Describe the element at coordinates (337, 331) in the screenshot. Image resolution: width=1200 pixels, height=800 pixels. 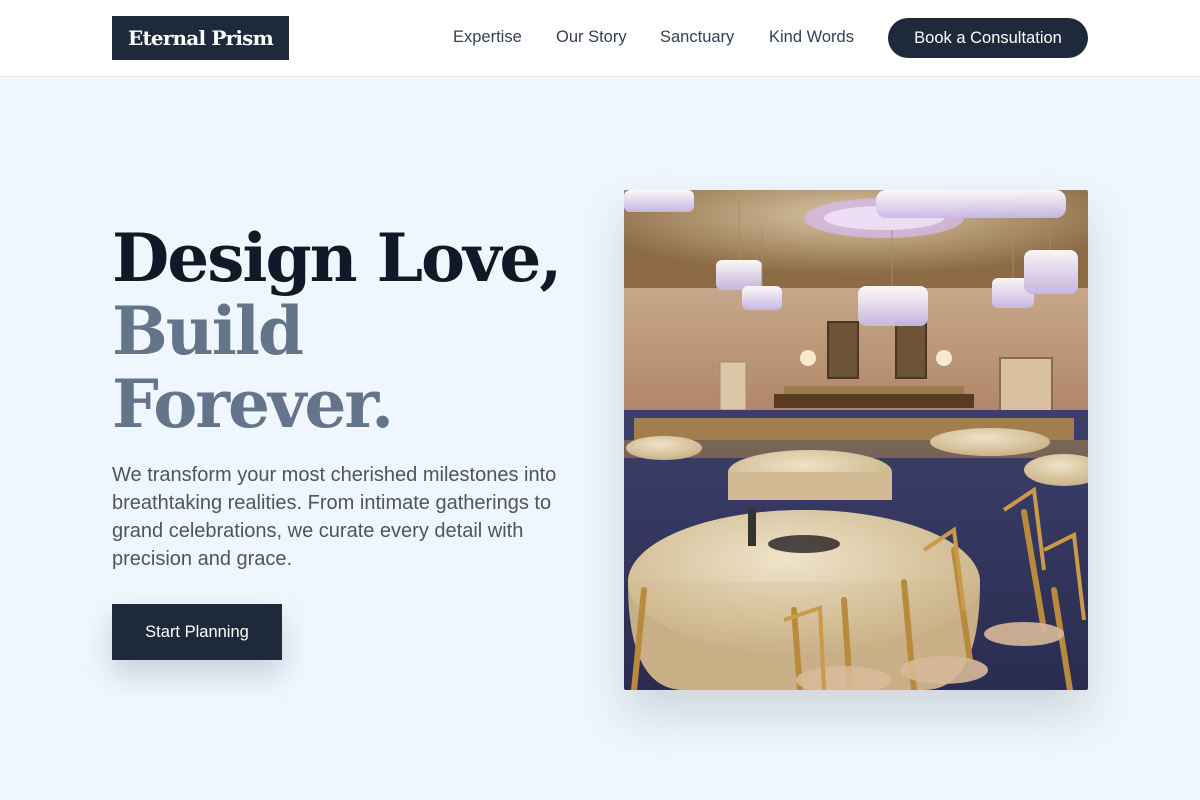
I see `hero-headline: Design Love, Build Forever.` at that location.